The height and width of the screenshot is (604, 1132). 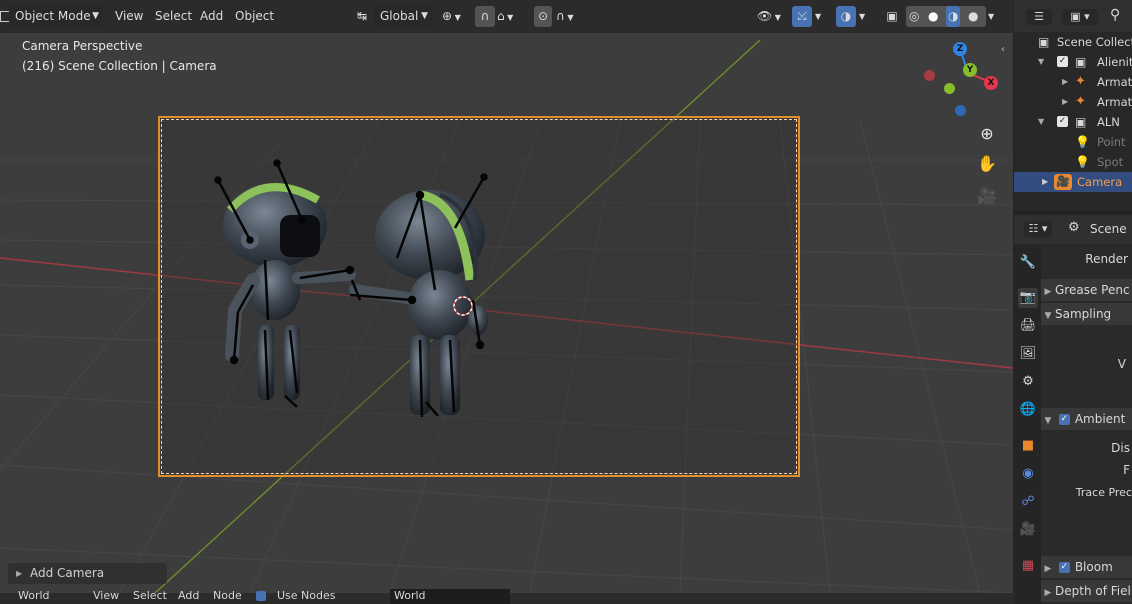 I want to click on use-nodes-checkbox, so click(x=261, y=596).